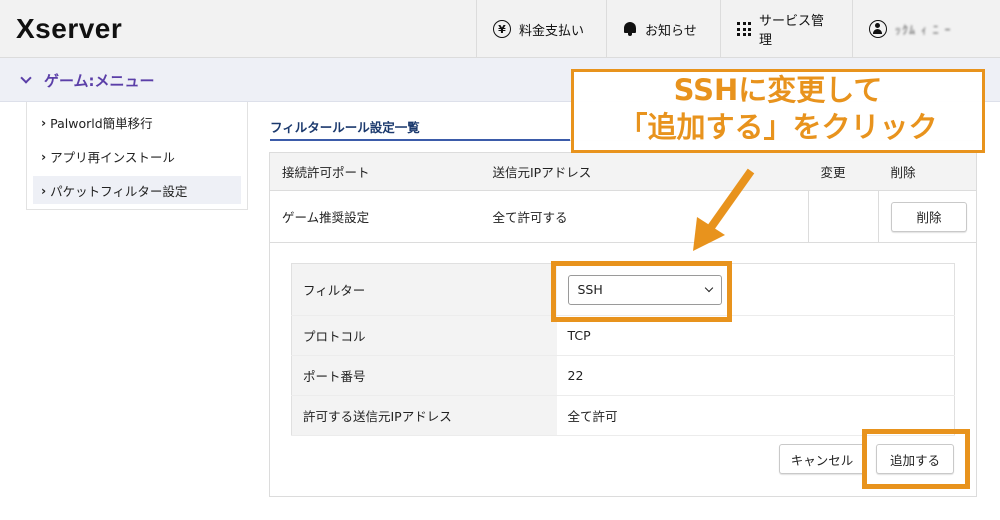  Describe the element at coordinates (623, 415) in the screenshot. I see `form-row-source-ip: 許可する送信元IPアドレス 全て許可` at that location.